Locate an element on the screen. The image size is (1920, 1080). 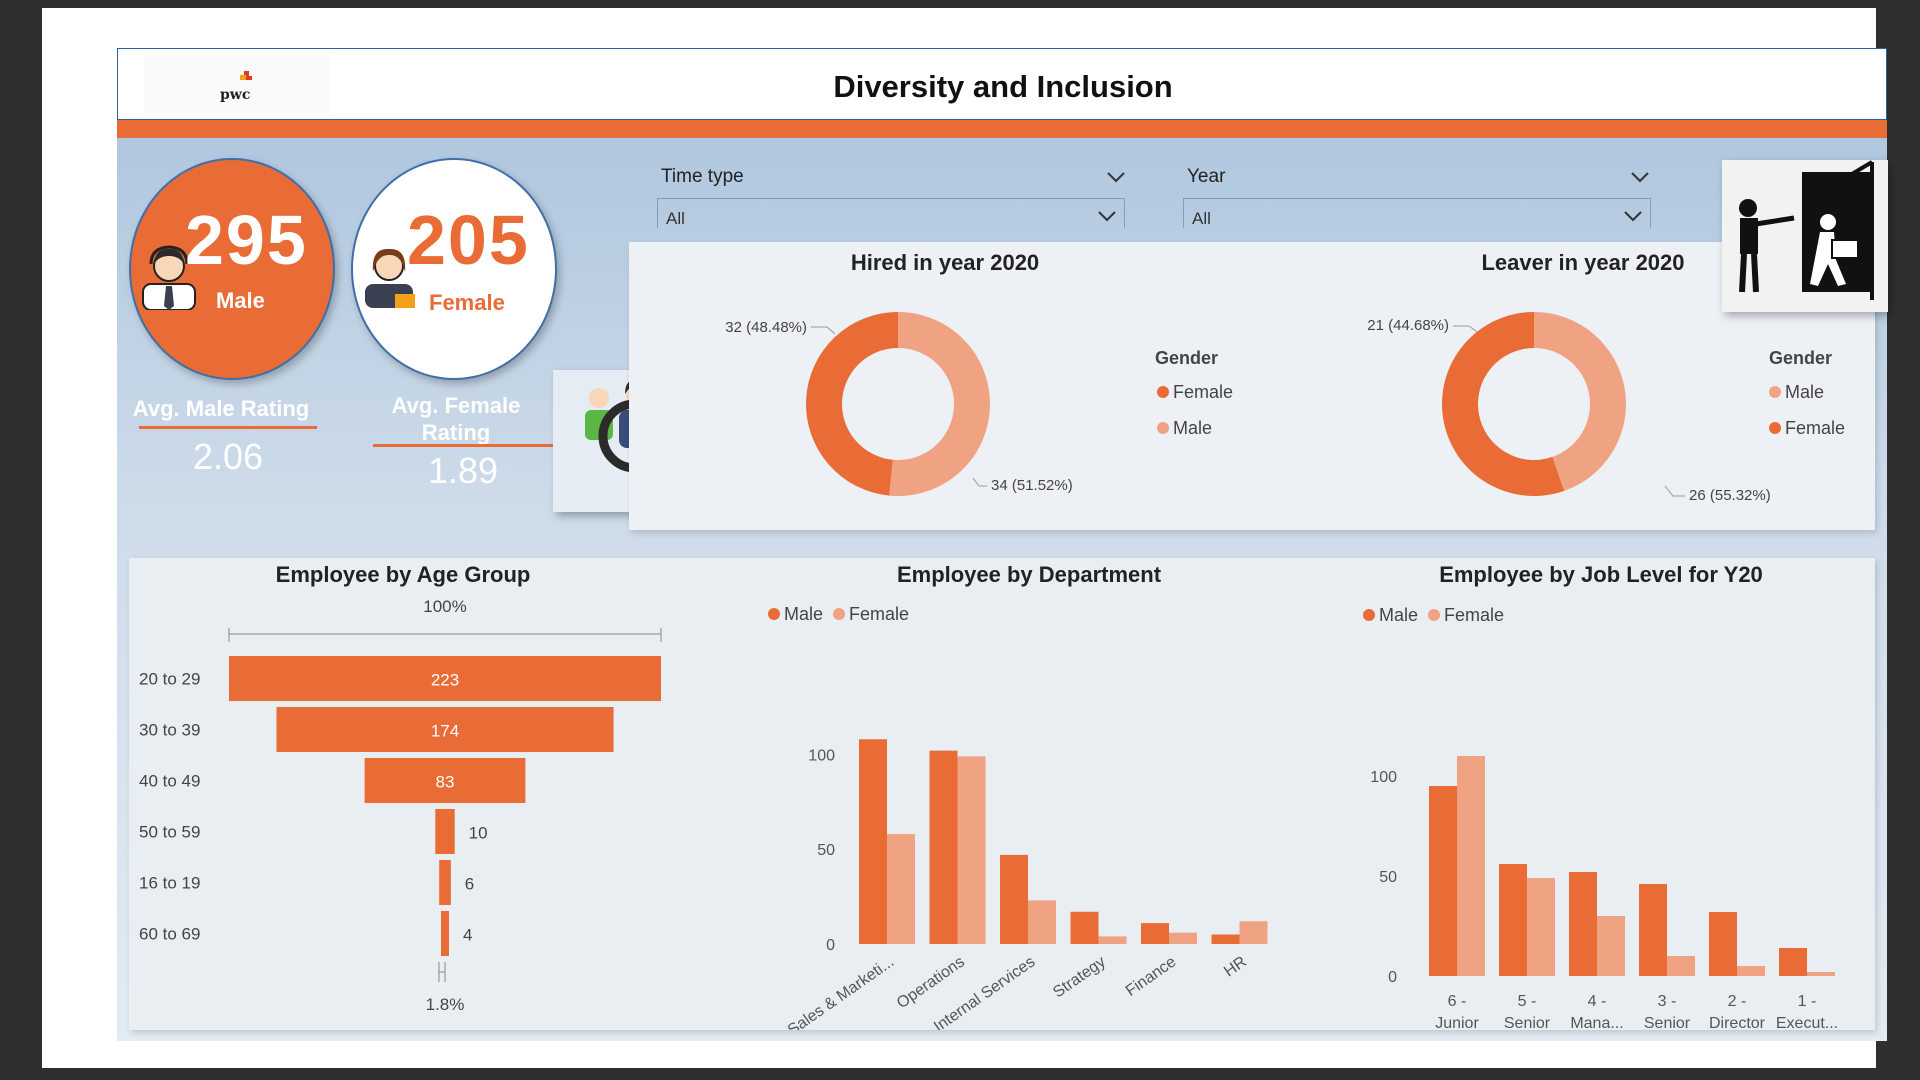
funnel-category-label: 50 to 59 is located at coordinates (169, 832).